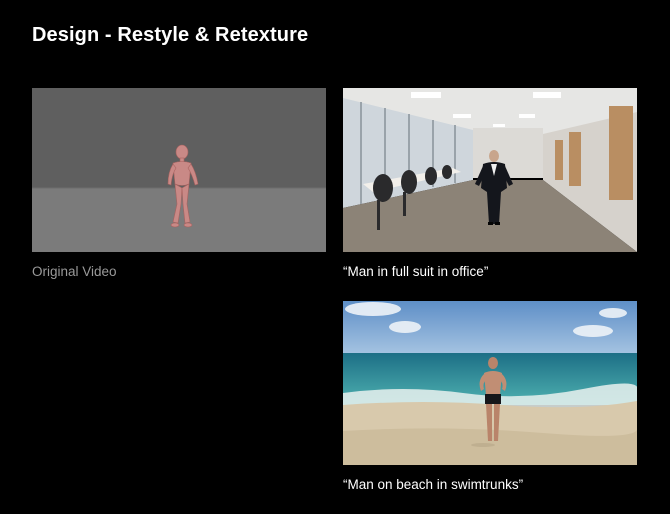 This screenshot has height=514, width=670. I want to click on office-caption: “Man in full suit in office”, so click(416, 271).